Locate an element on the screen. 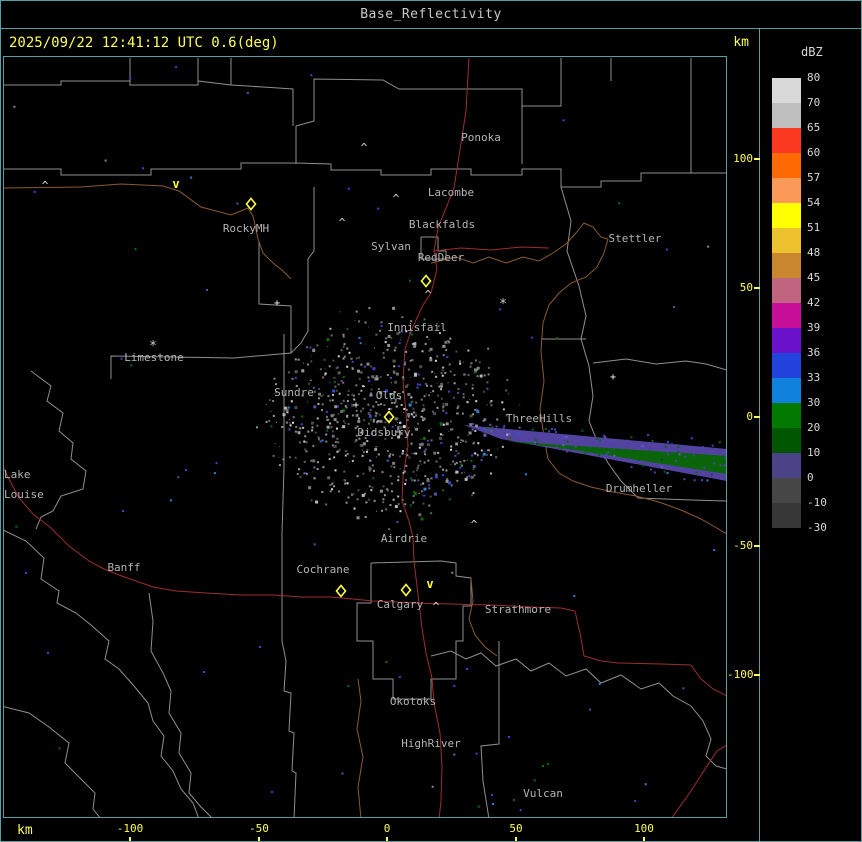 The width and height of the screenshot is (862, 842). colorbar-tick-label: 0 is located at coordinates (810, 477).